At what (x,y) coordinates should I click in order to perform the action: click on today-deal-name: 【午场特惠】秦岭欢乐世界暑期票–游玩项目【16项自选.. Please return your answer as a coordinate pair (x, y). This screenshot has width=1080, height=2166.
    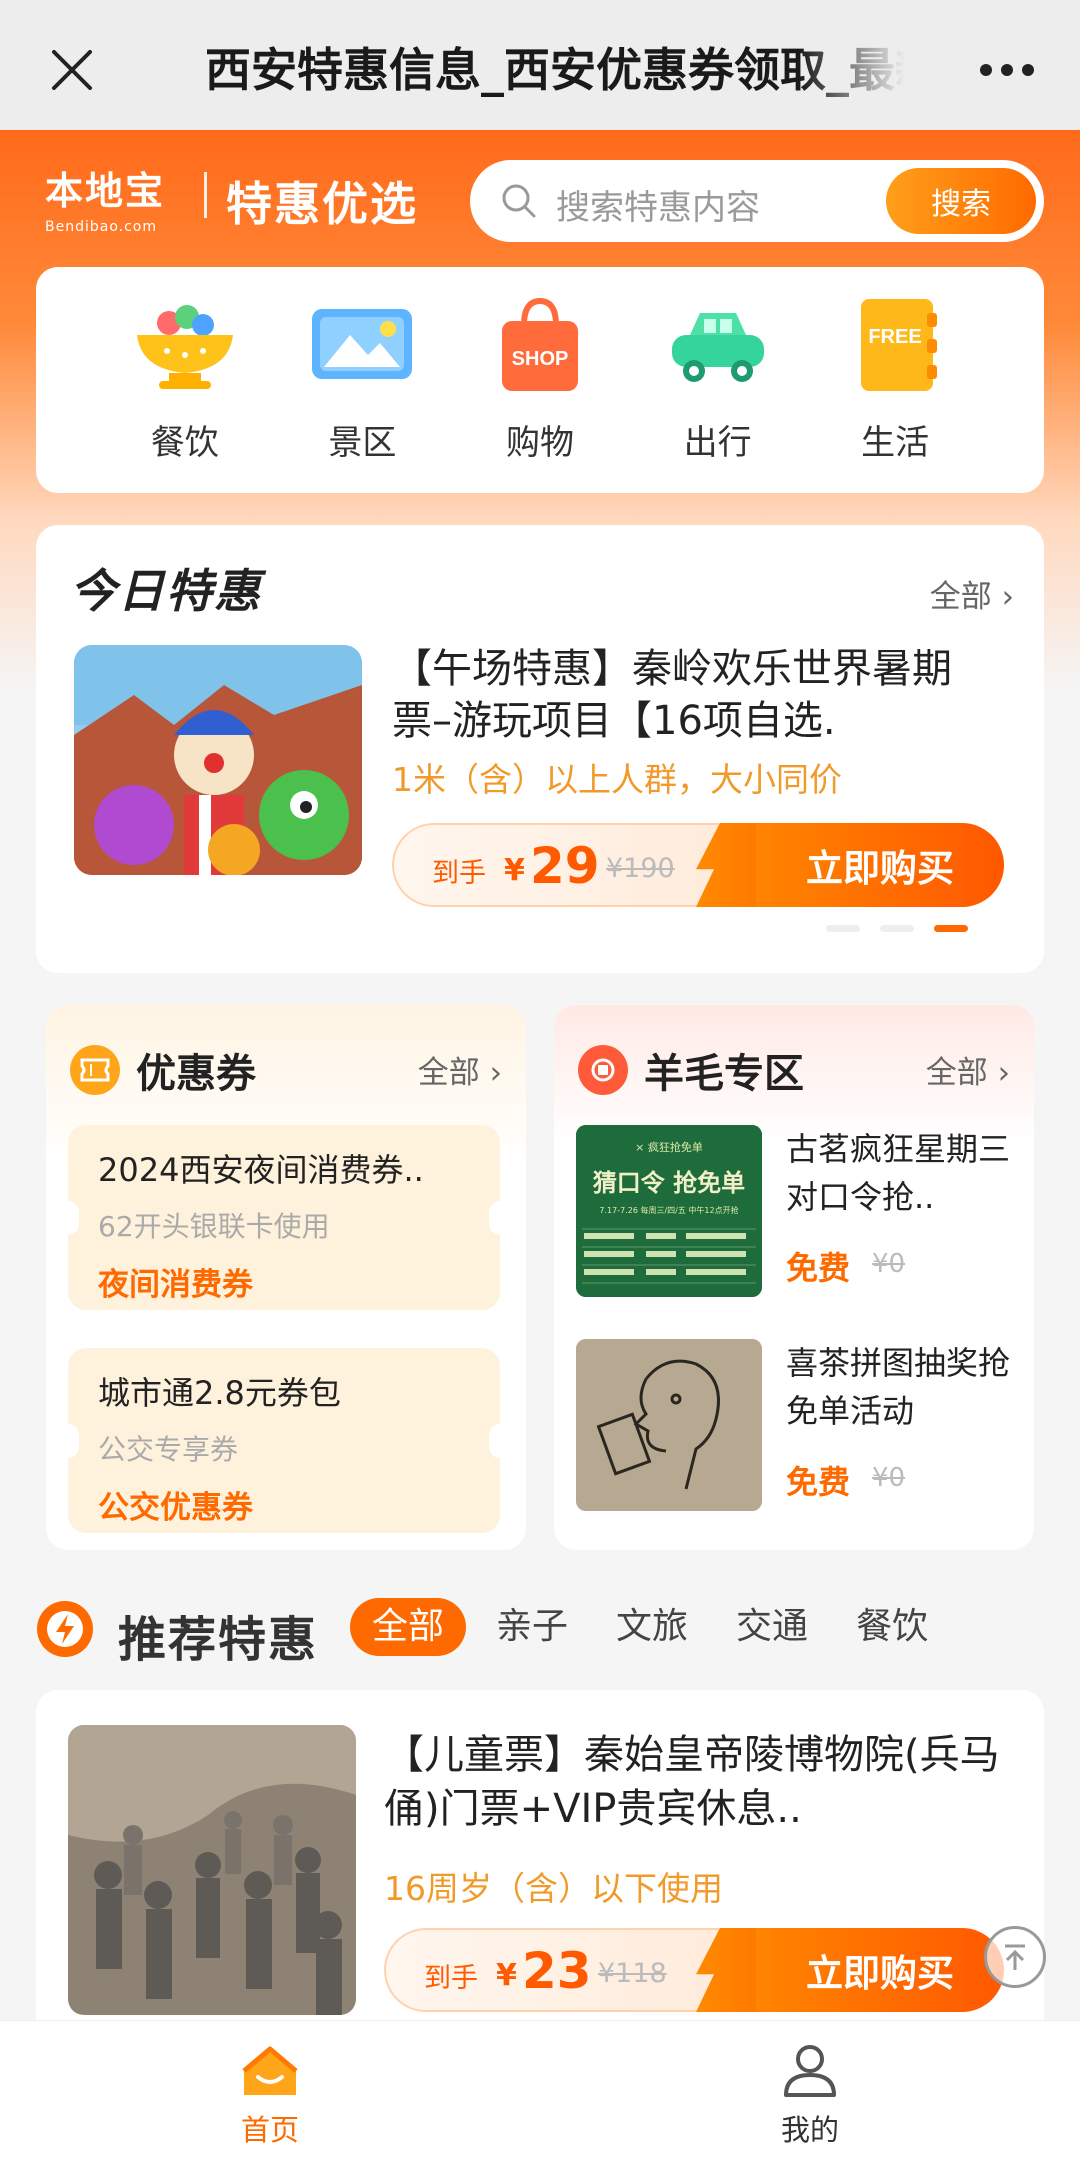
    Looking at the image, I should click on (697, 695).